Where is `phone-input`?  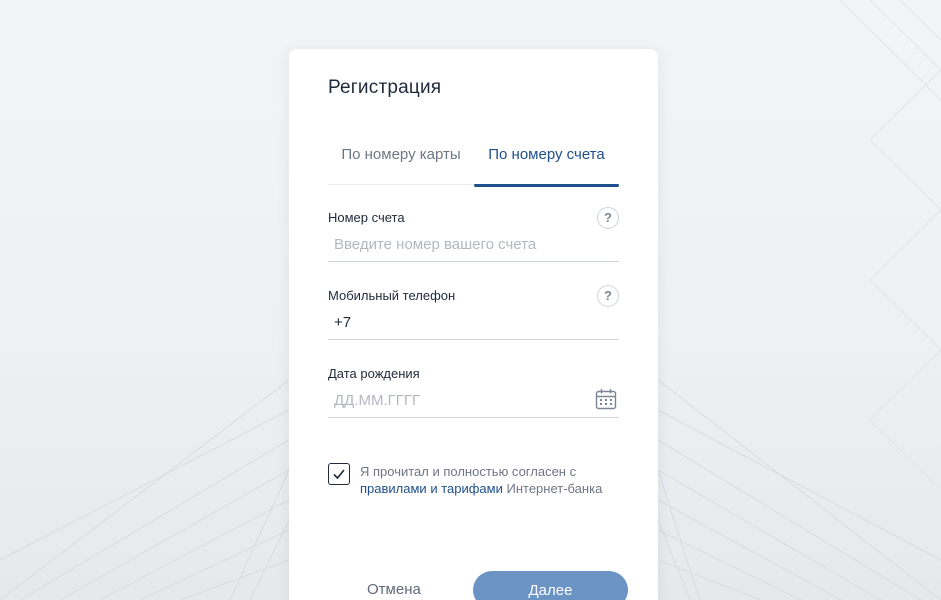
phone-input is located at coordinates (473, 323).